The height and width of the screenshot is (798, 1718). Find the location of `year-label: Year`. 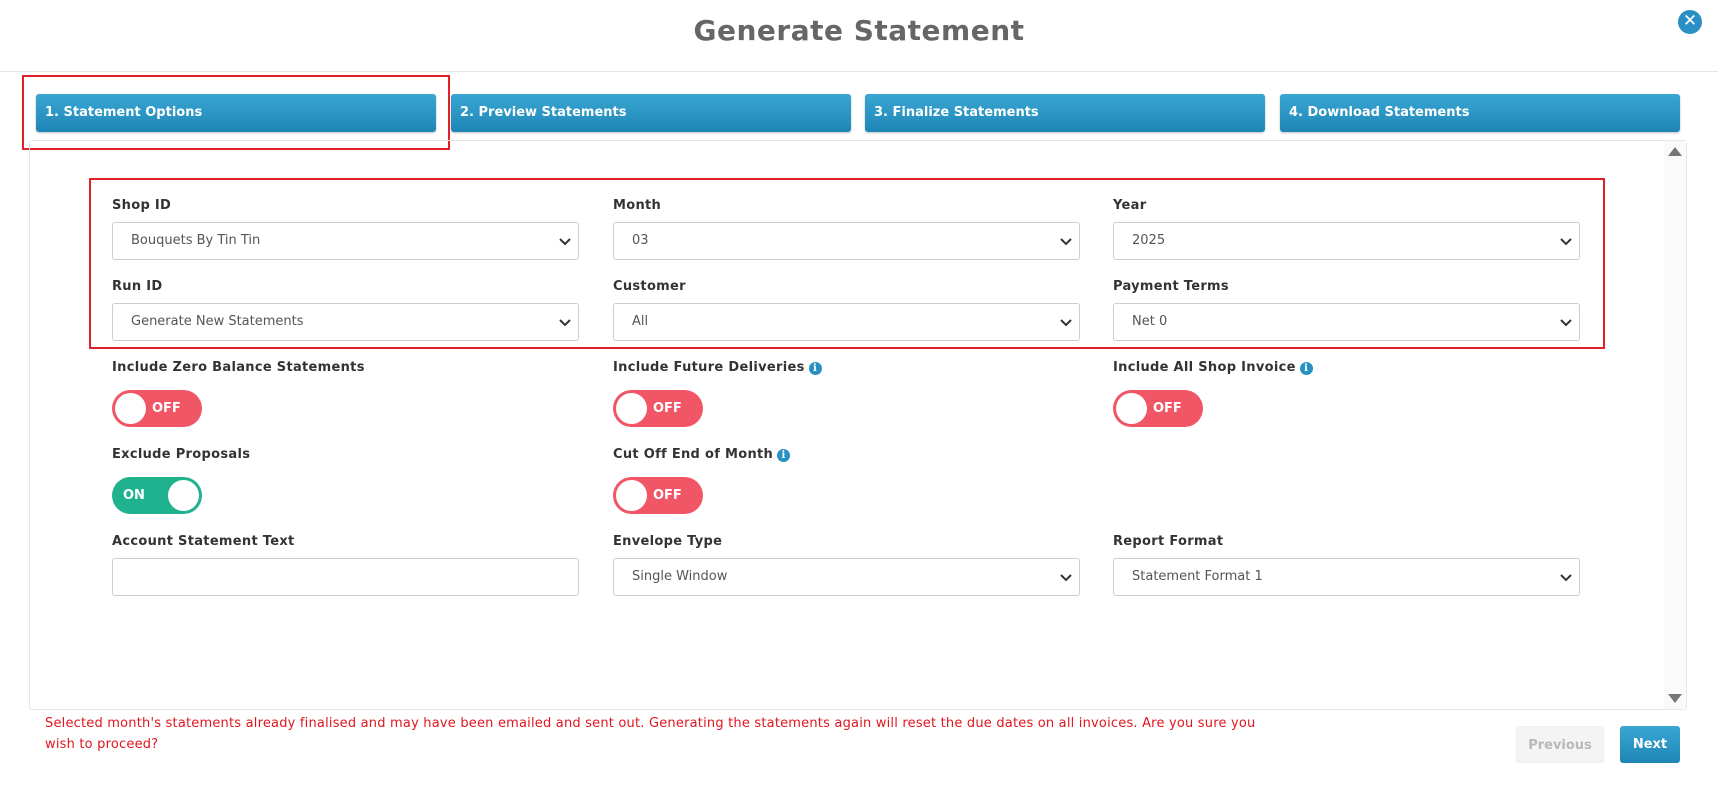

year-label: Year is located at coordinates (1130, 205).